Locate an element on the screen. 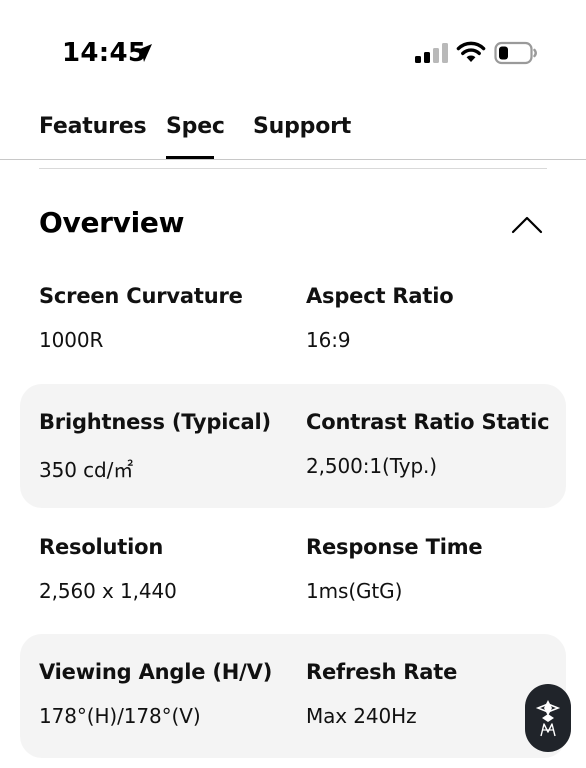  spec-value: 178°(H)/178°(V) is located at coordinates (120, 716).